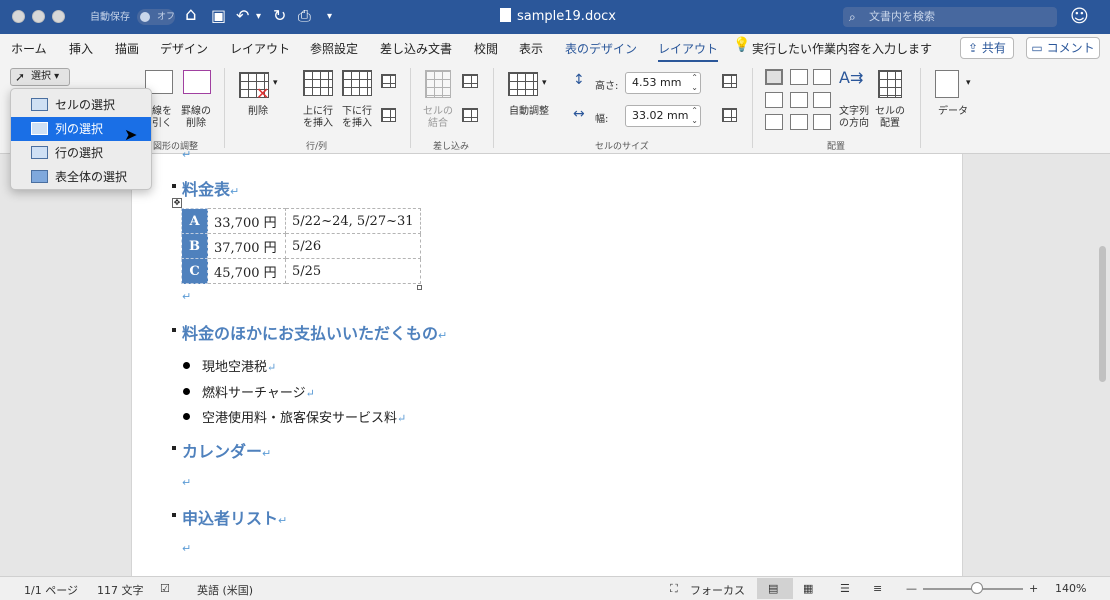 The width and height of the screenshot is (1110, 600). What do you see at coordinates (688, 51) in the screenshot?
I see `tab-table-layout: レイアウト` at bounding box center [688, 51].